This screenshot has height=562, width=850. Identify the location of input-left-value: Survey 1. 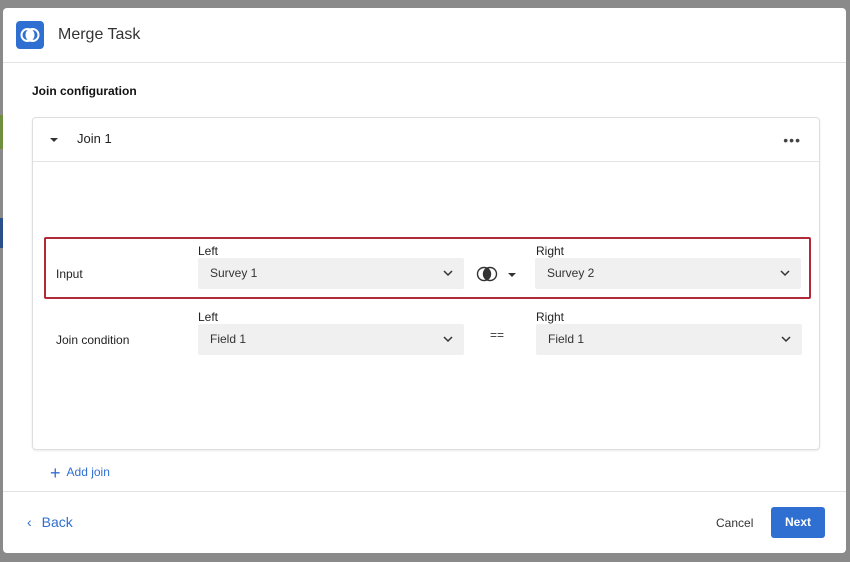
(234, 273).